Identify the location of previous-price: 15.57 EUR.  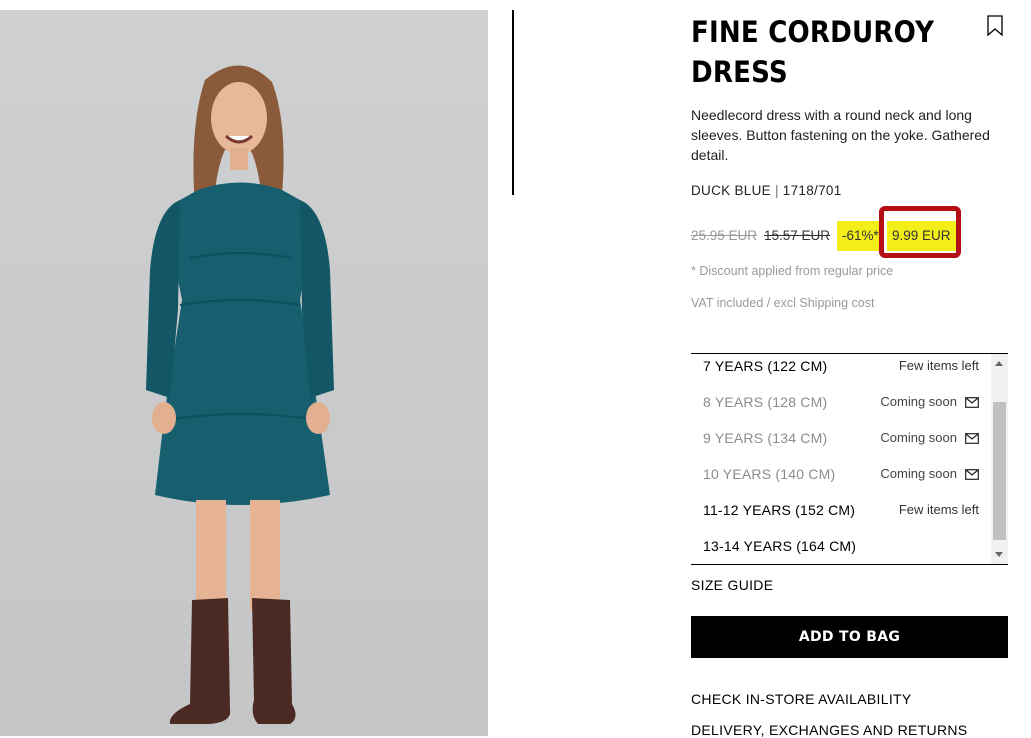
(797, 235).